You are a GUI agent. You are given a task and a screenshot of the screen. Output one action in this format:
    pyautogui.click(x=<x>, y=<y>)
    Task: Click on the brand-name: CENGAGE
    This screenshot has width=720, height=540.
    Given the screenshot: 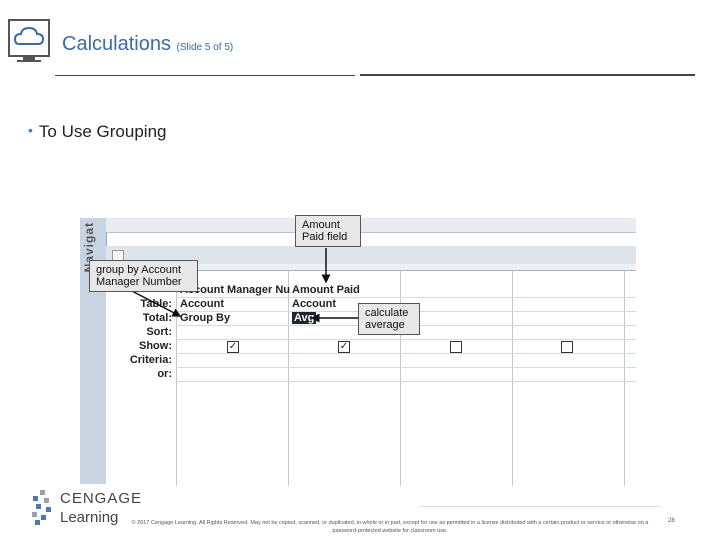 What is the action you would take?
    pyautogui.click(x=101, y=498)
    